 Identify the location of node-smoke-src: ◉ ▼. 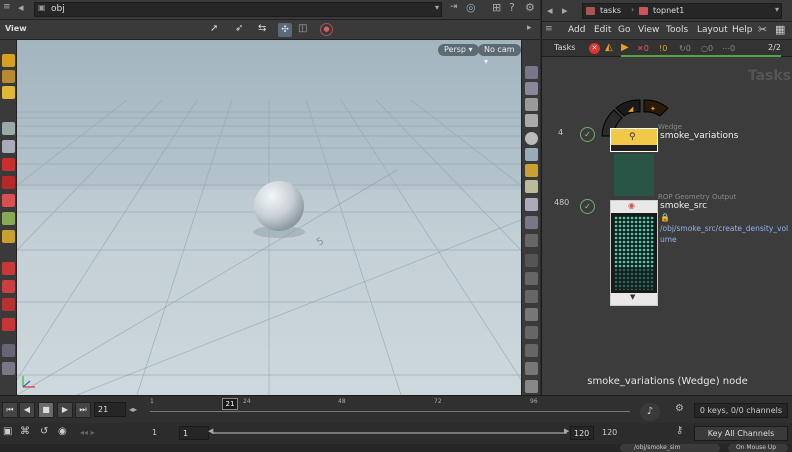
(634, 253).